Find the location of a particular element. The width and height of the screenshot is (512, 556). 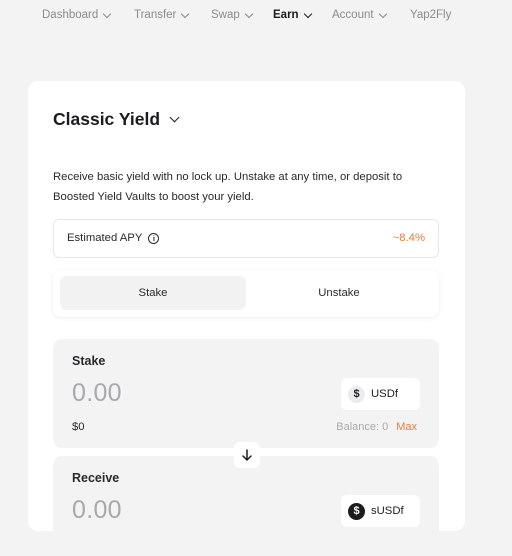

receive-panel-title: Receive is located at coordinates (96, 478).